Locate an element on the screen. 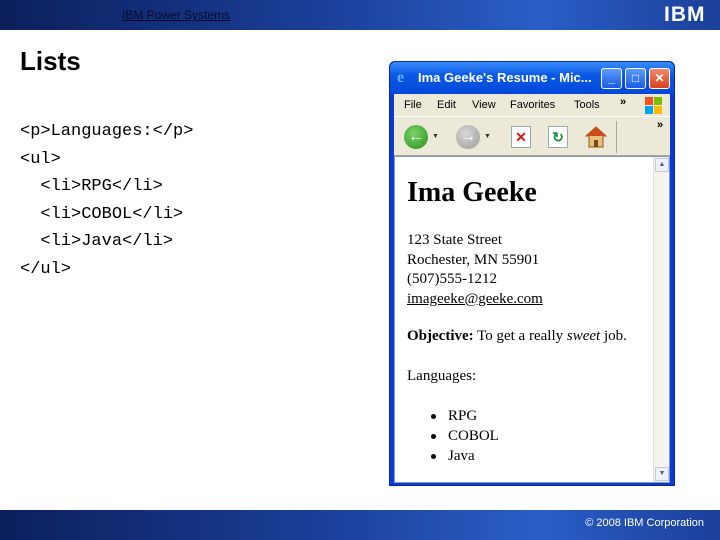 The width and height of the screenshot is (720, 540). resume-heading: Ima Geeke is located at coordinates (472, 192).